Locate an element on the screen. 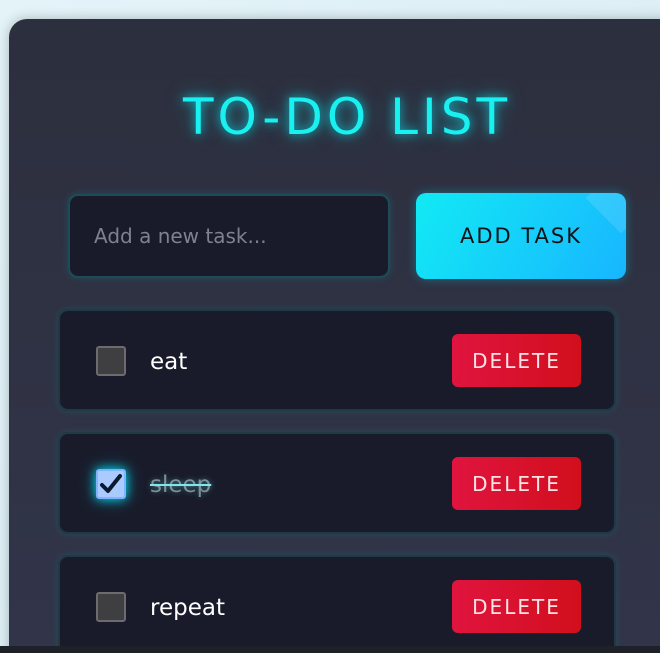 The height and width of the screenshot is (653, 660). task-item-sleep: sleep DELETE is located at coordinates (337, 483).